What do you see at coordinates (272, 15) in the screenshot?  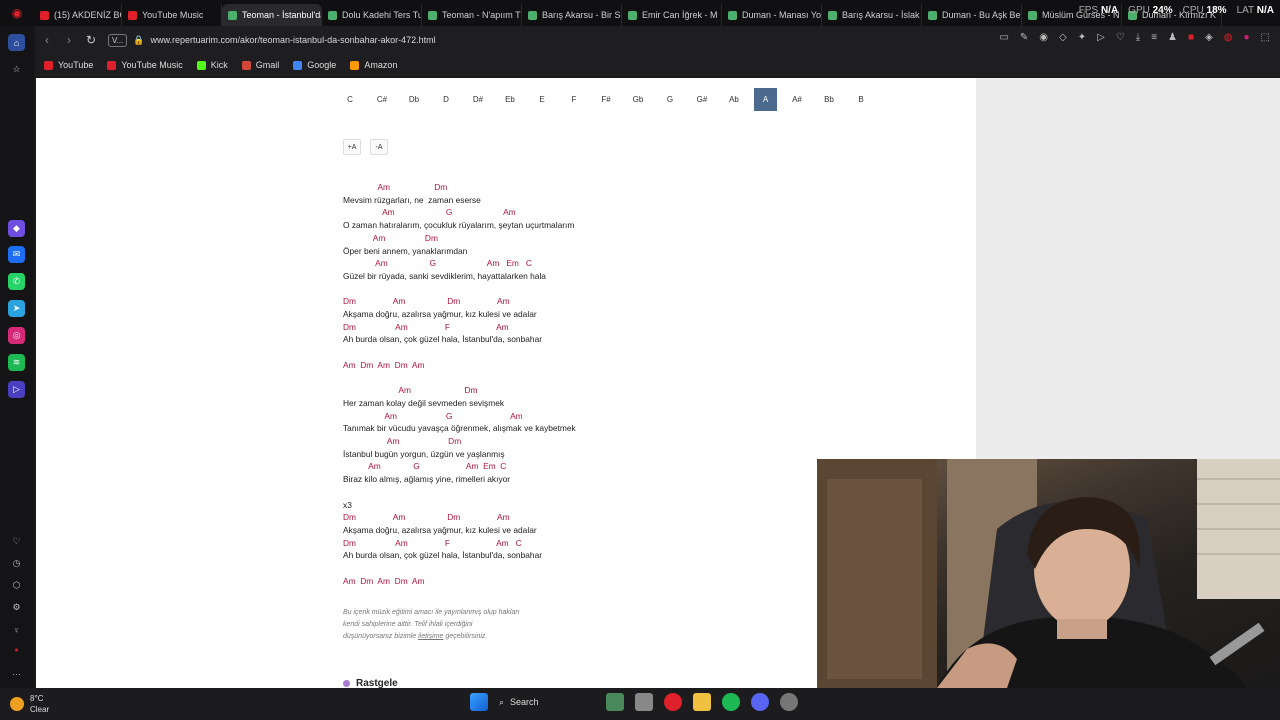 I see `browser-tab: Teoman - İstanbul'da Son` at bounding box center [272, 15].